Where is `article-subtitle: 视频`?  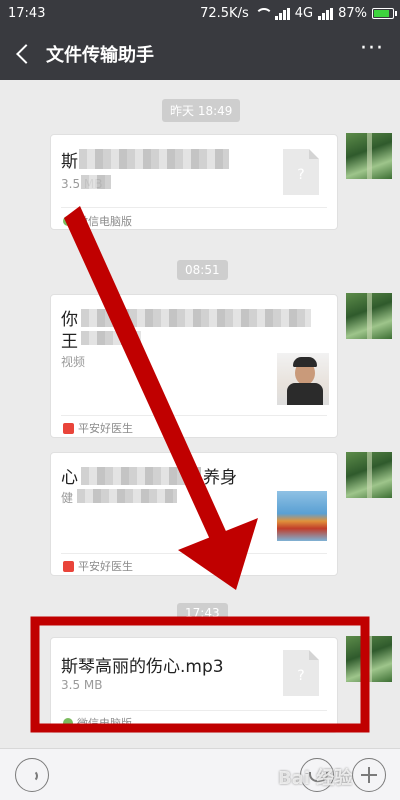
article-subtitle: 视频 is located at coordinates (73, 362).